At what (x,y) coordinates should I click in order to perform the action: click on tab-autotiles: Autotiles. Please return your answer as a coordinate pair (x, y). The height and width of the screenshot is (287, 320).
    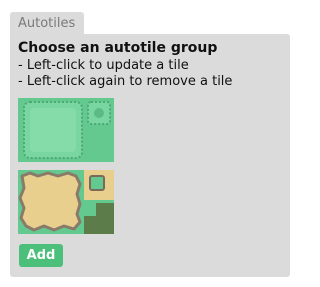
    Looking at the image, I should click on (47, 23).